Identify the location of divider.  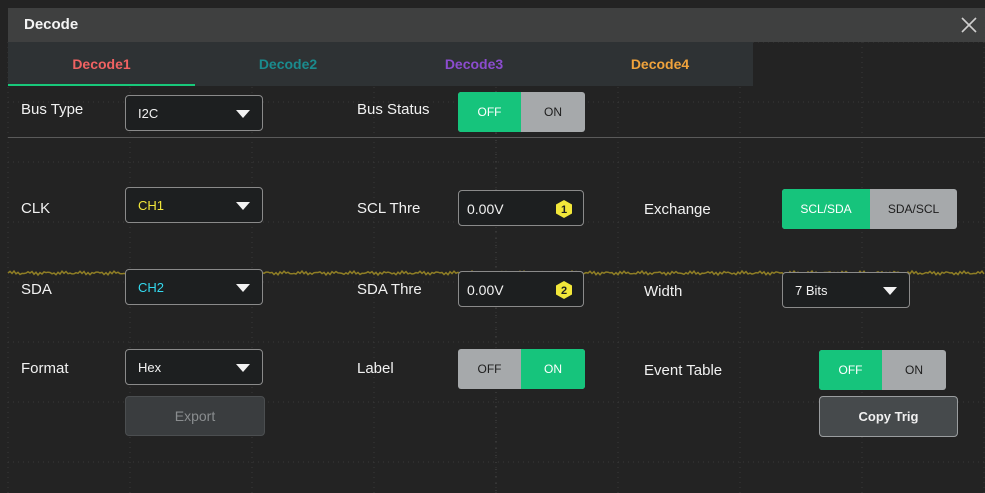
(496, 137).